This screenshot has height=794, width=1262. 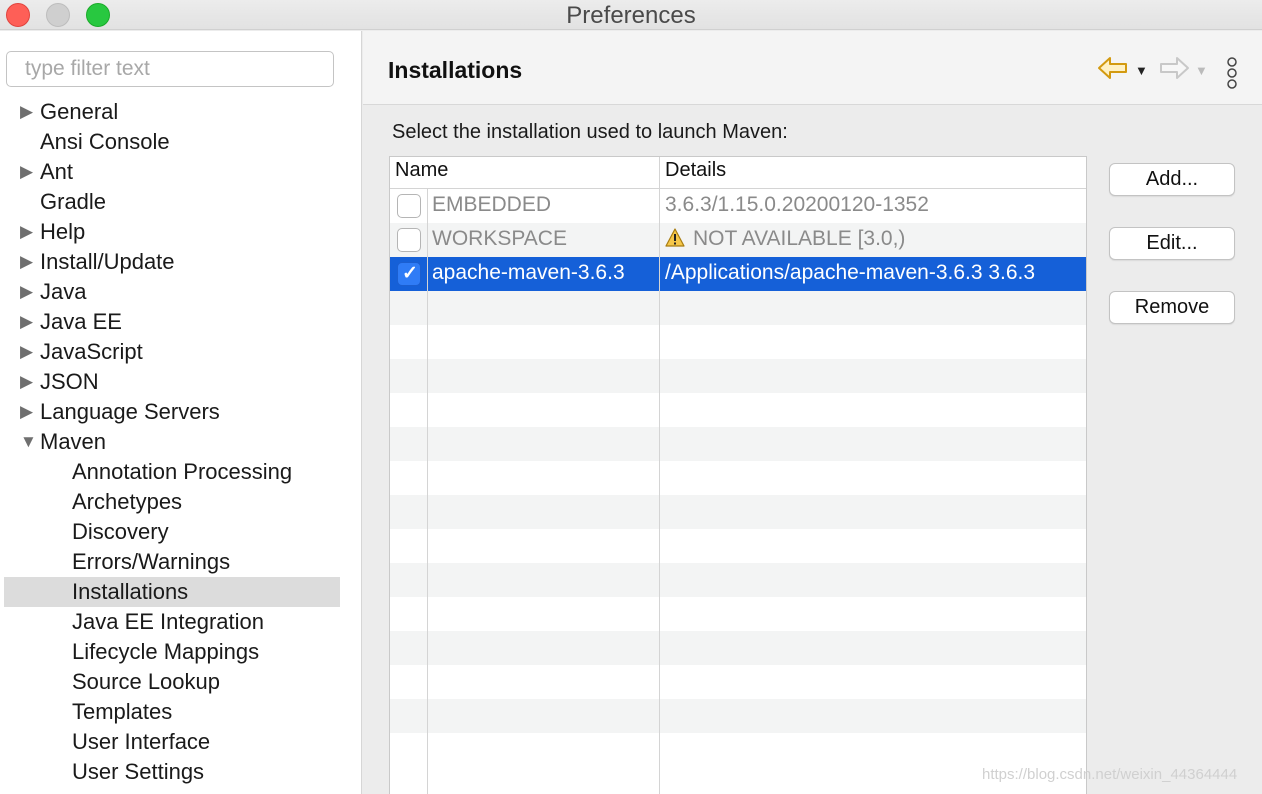 I want to click on tree-item-user-interface: User Interface, so click(x=180, y=742).